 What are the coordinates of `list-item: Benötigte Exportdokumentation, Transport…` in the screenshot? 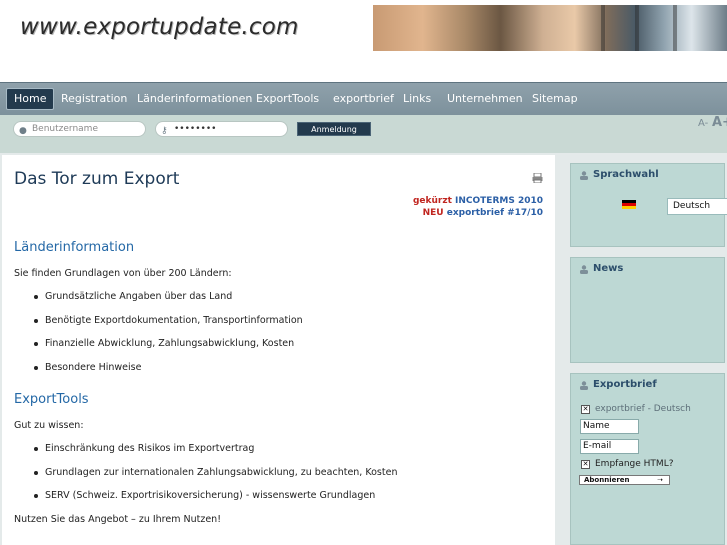 It's located at (168, 320).